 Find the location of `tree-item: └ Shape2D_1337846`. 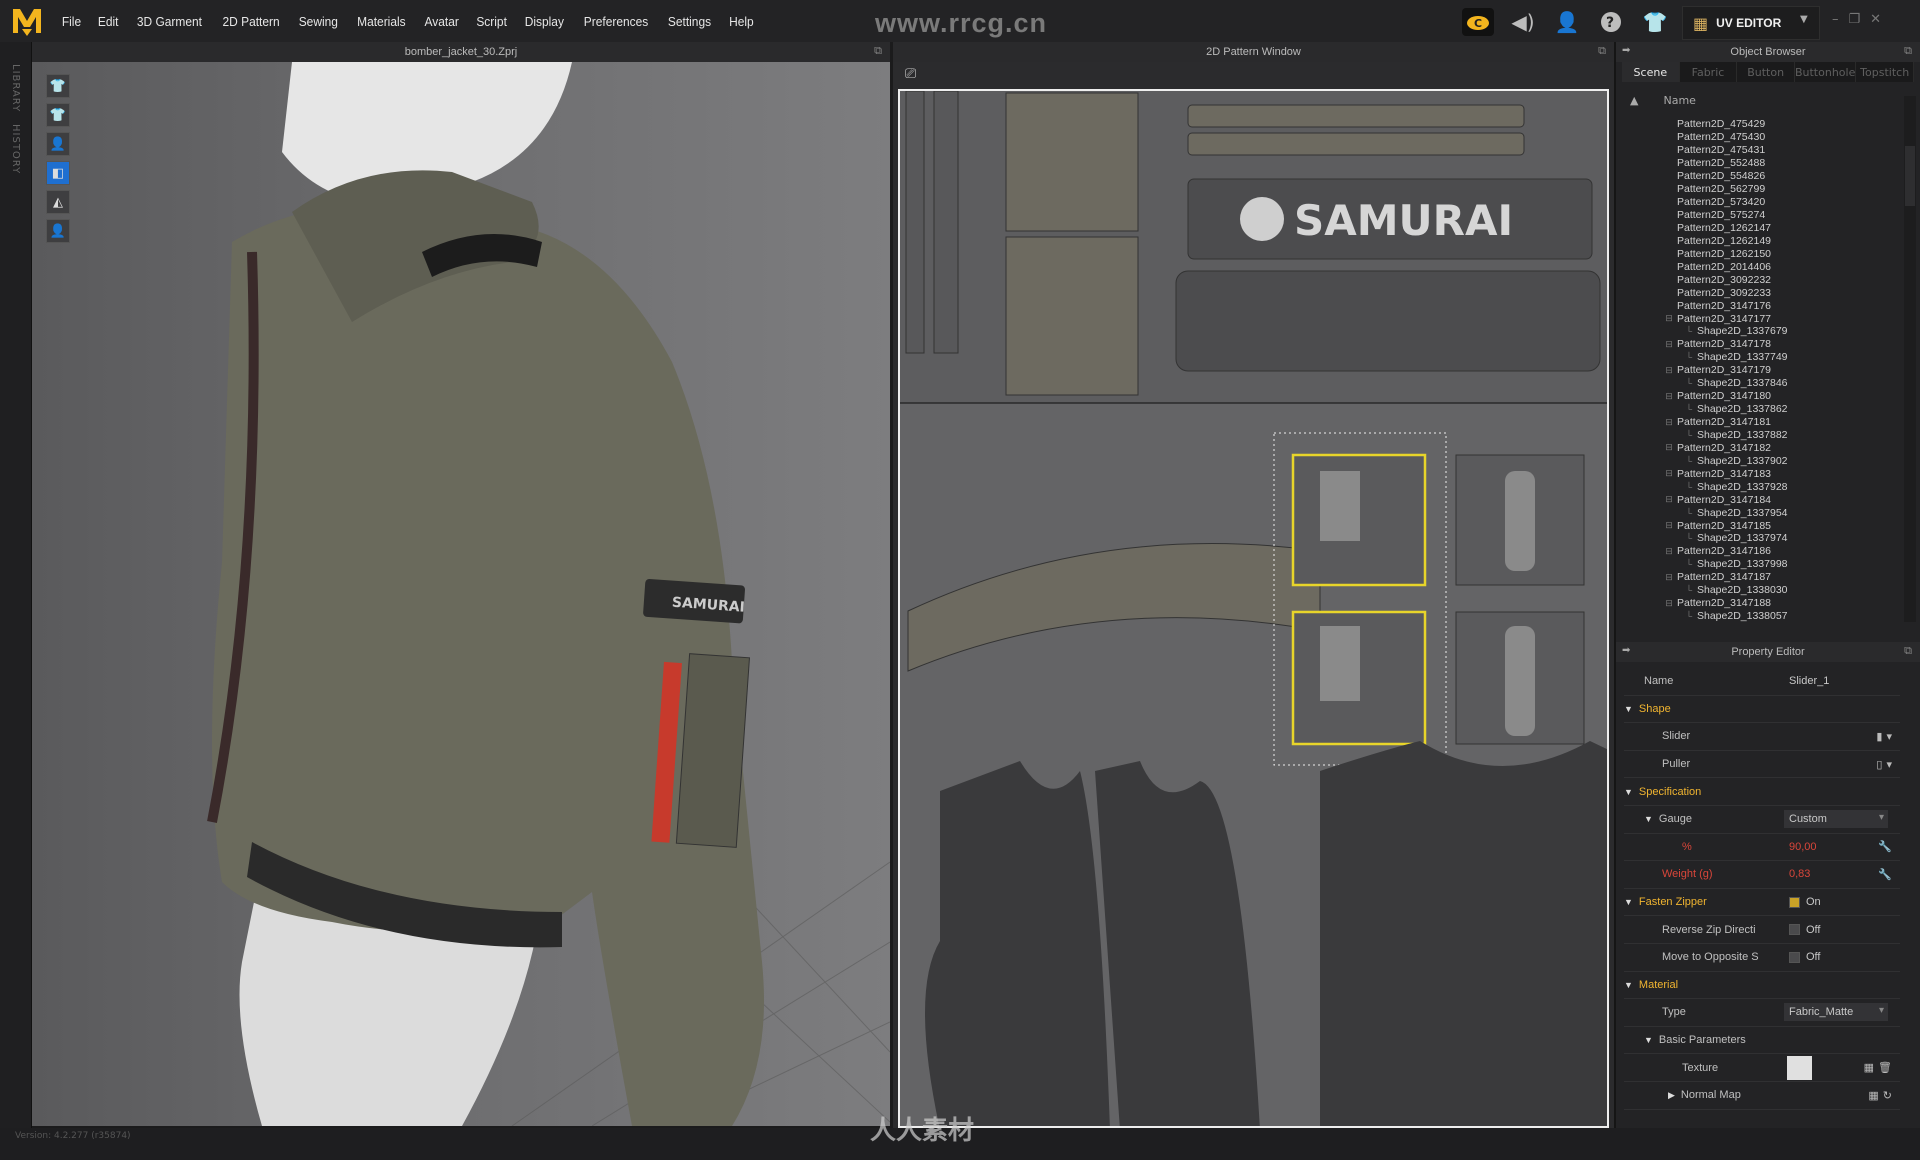

tree-item: └ Shape2D_1337846 is located at coordinates (1763, 383).